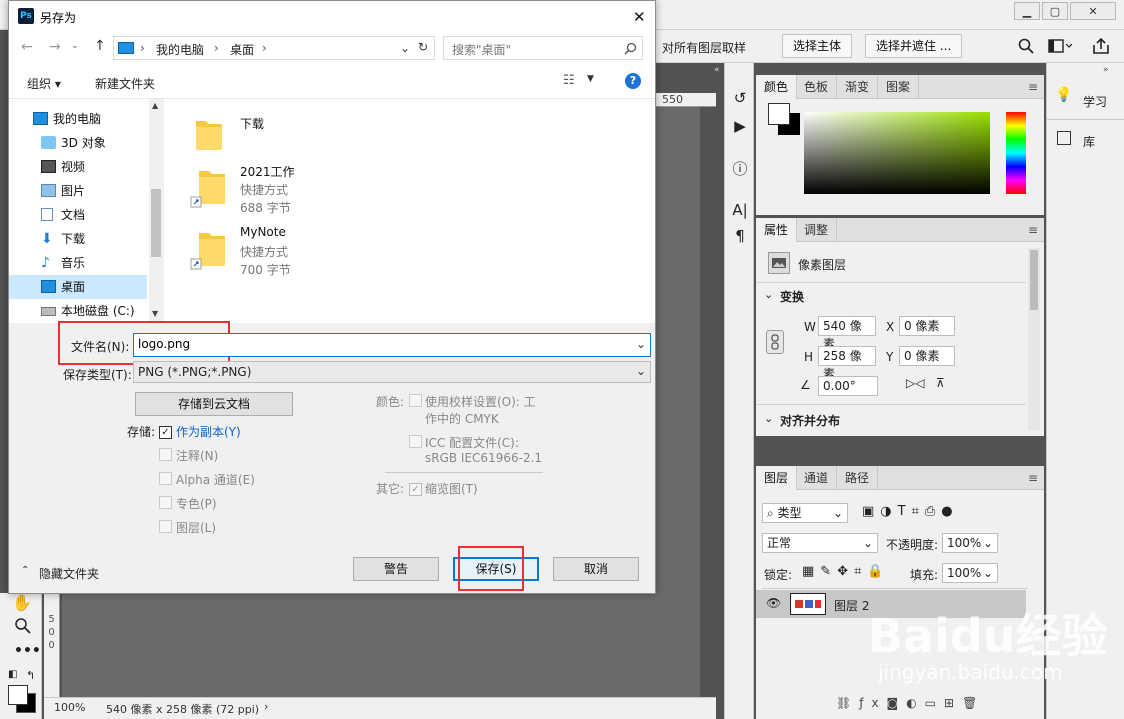 Image resolution: width=1124 pixels, height=719 pixels. I want to click on opacity-field: 100% ⌄, so click(970, 543).